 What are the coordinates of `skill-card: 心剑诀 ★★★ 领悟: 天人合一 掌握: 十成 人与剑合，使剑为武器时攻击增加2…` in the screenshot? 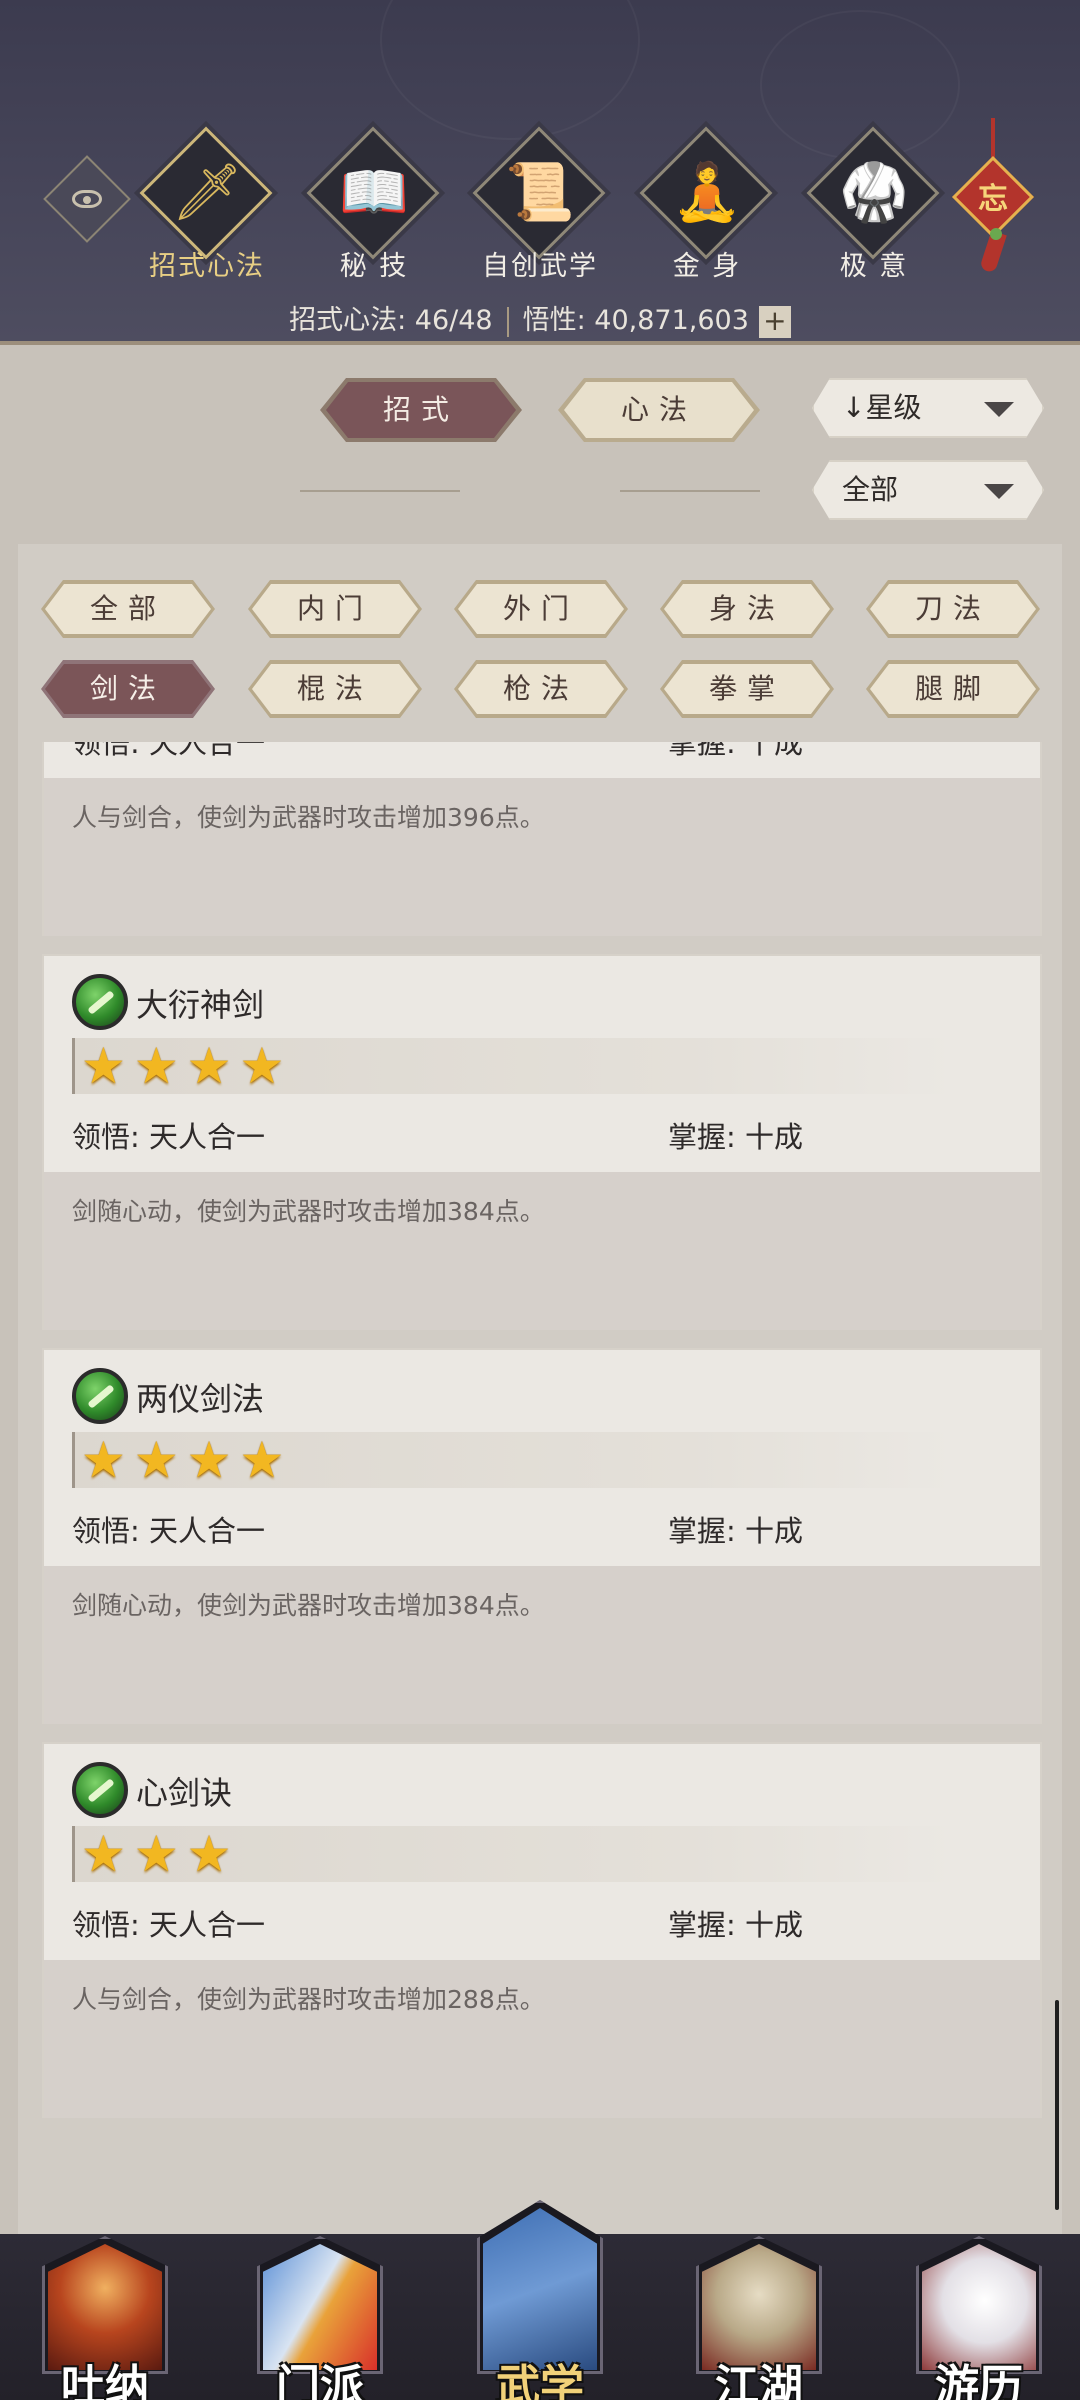 It's located at (542, 1930).